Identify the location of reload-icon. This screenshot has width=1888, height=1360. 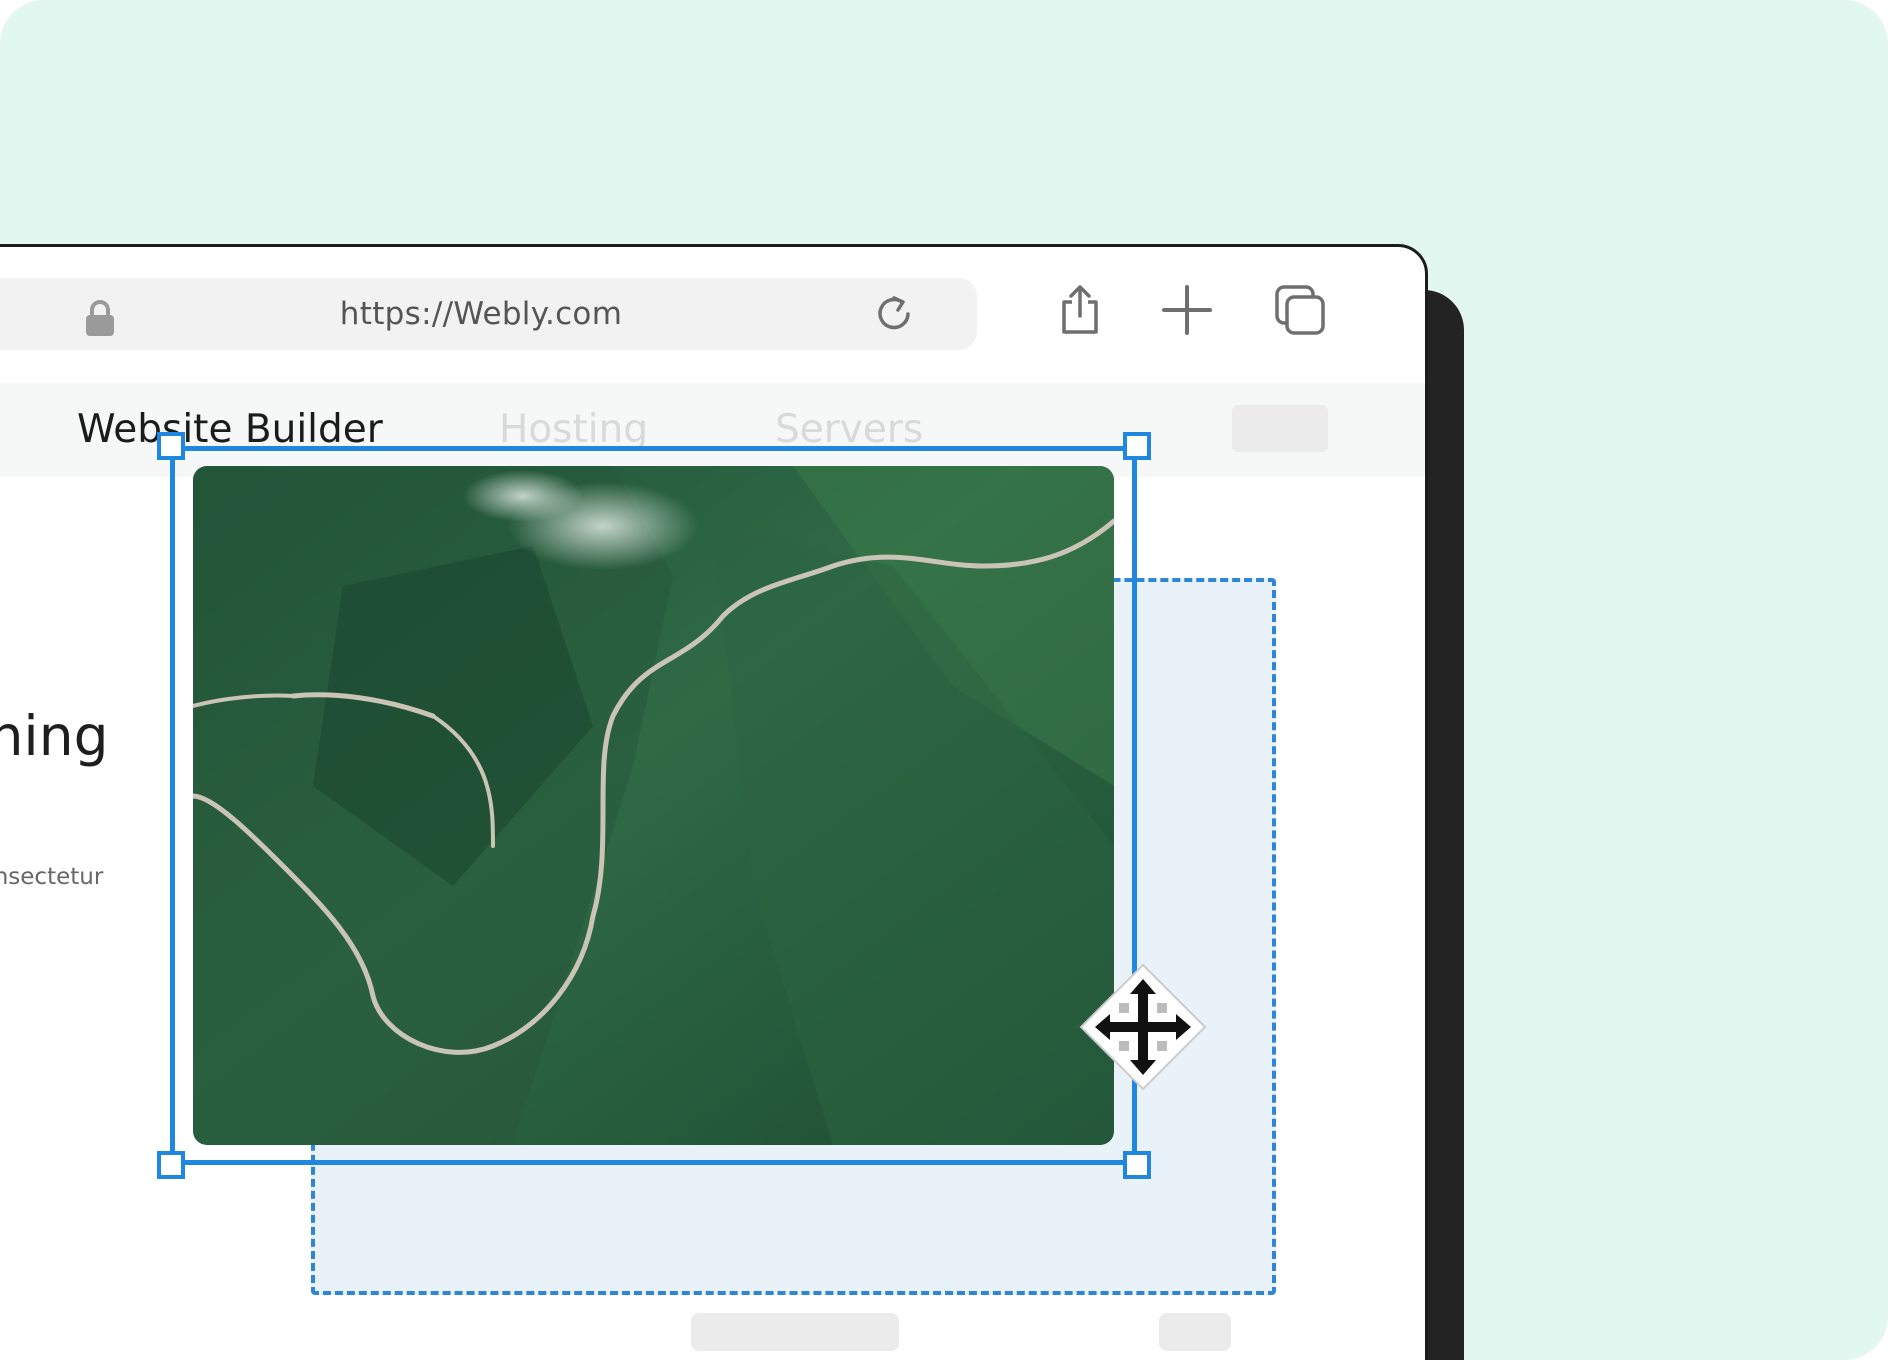
(894, 314).